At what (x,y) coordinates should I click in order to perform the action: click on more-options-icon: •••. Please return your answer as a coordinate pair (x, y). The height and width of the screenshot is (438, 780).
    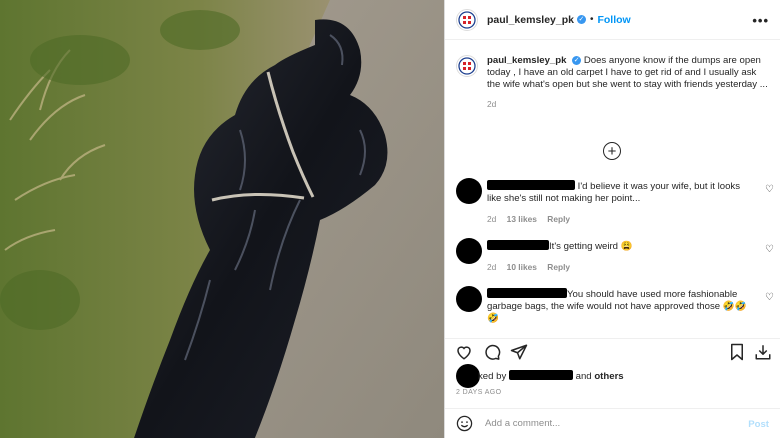
    Looking at the image, I should click on (760, 20).